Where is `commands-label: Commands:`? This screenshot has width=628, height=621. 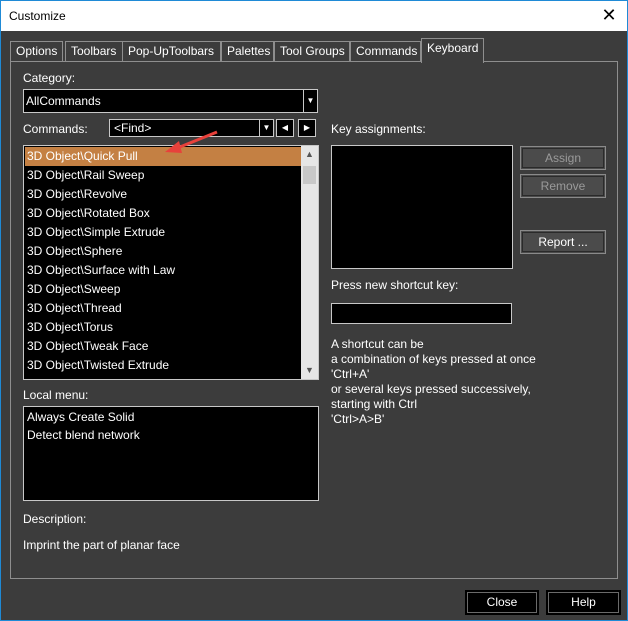 commands-label: Commands: is located at coordinates (55, 129).